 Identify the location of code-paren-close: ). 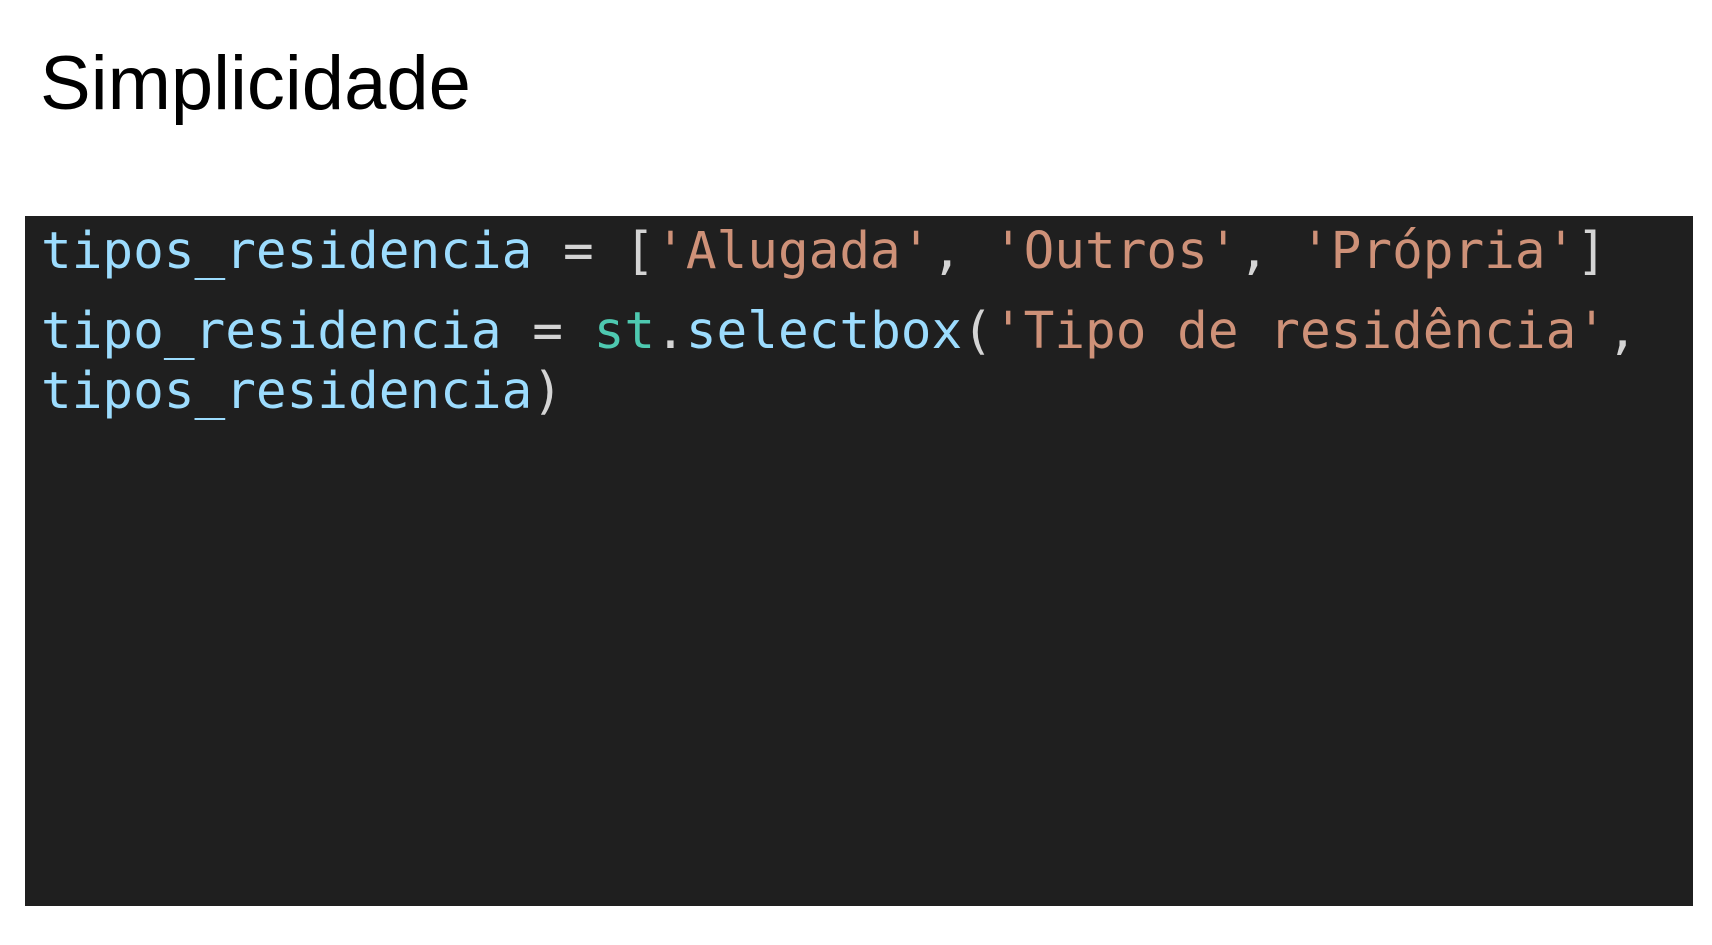
(547, 391).